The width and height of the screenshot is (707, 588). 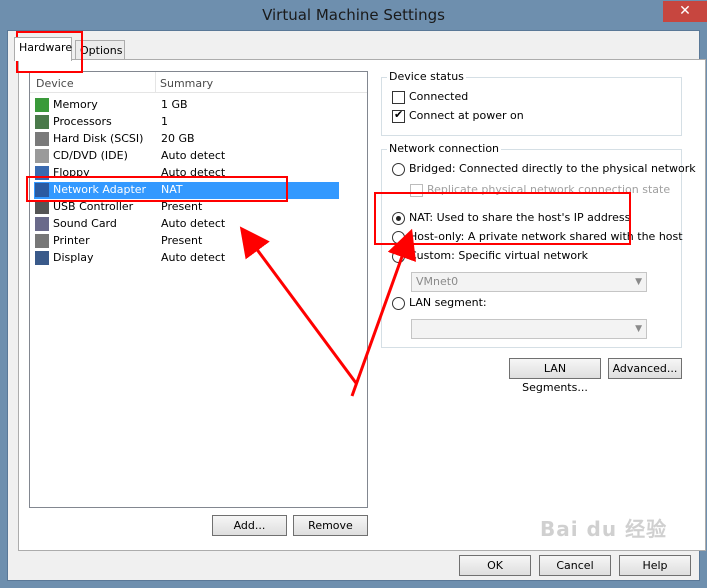 I want to click on annotation-arrows, so click(x=328, y=311).